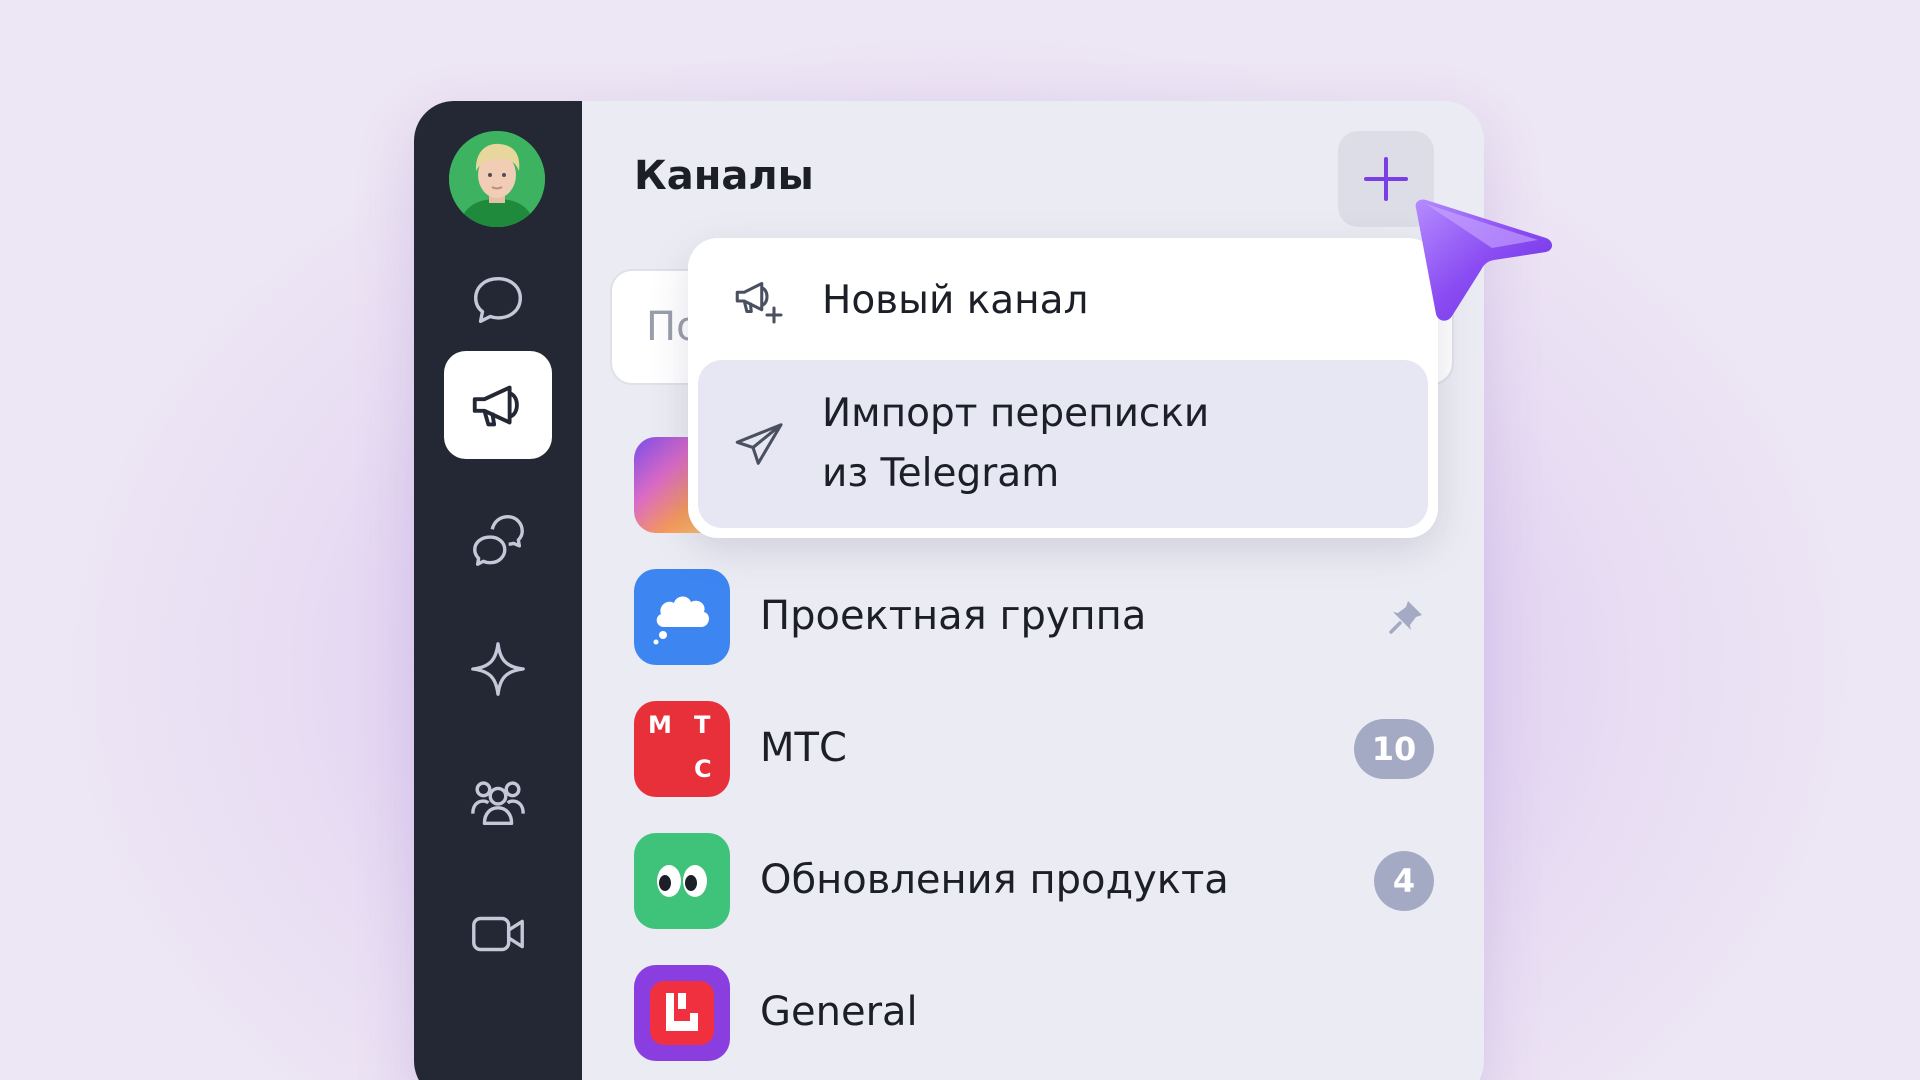 The width and height of the screenshot is (1920, 1080). What do you see at coordinates (682, 617) in the screenshot?
I see `thought-cloud-icon` at bounding box center [682, 617].